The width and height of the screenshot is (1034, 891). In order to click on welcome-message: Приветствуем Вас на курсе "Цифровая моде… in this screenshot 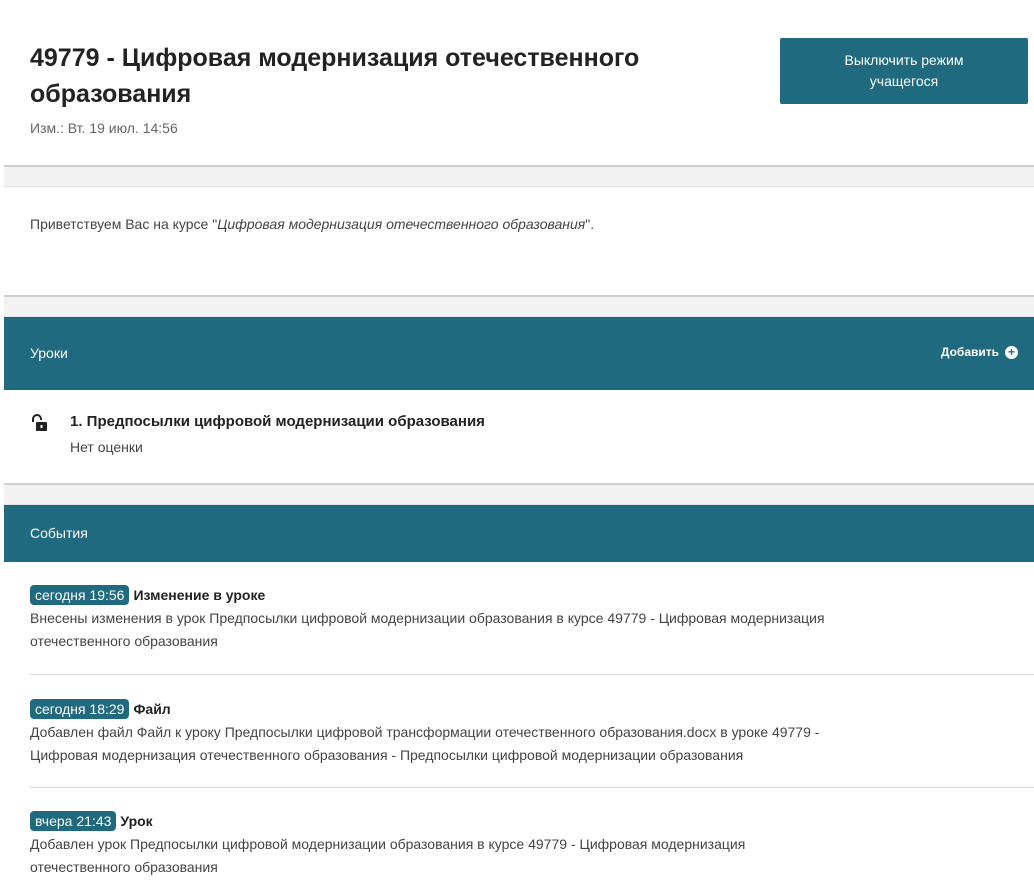, I will do `click(312, 224)`.